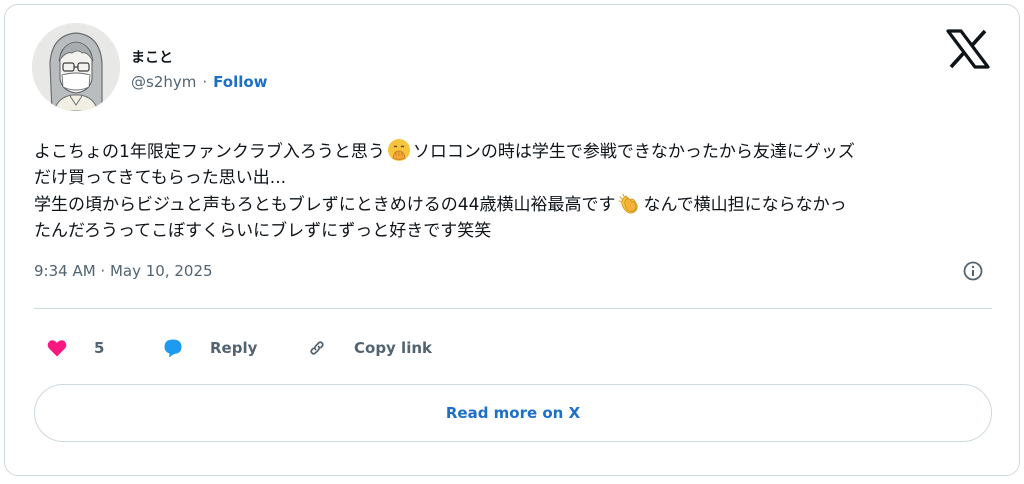 This screenshot has width=1024, height=484. I want to click on info-icon, so click(973, 271).